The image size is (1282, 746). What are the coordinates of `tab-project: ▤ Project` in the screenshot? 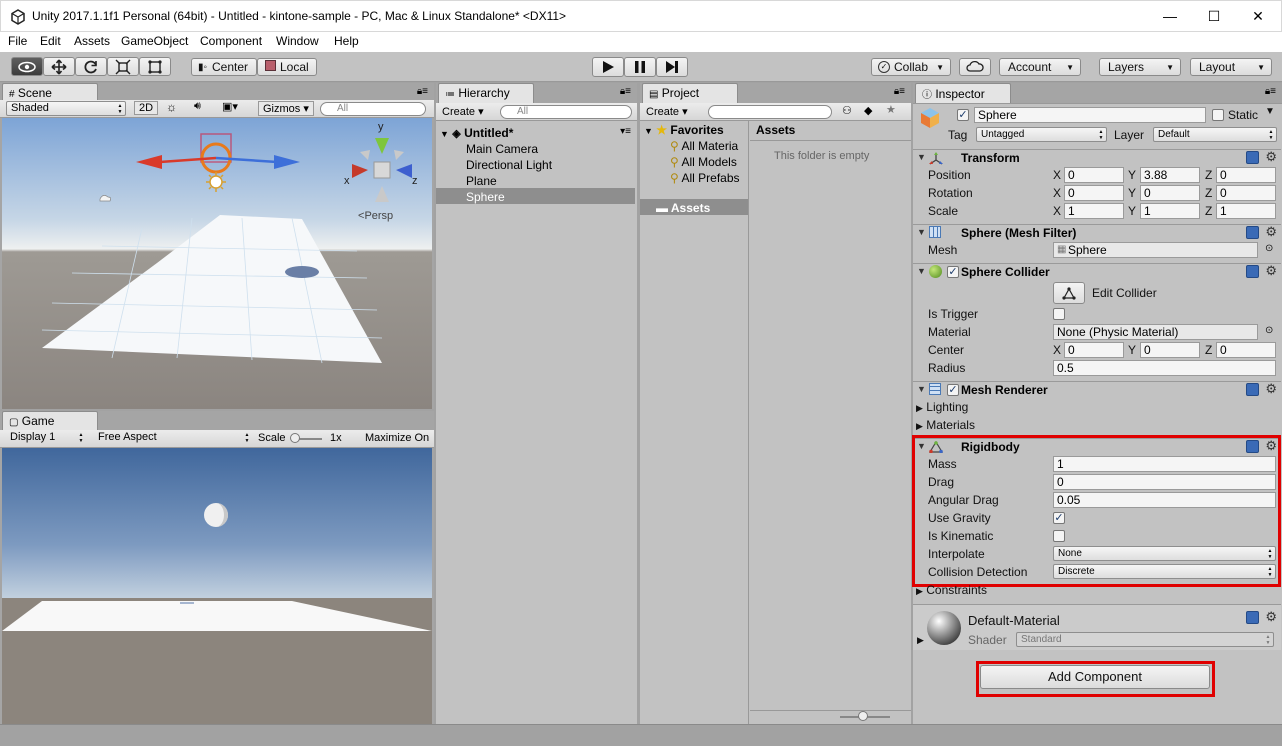 It's located at (690, 93).